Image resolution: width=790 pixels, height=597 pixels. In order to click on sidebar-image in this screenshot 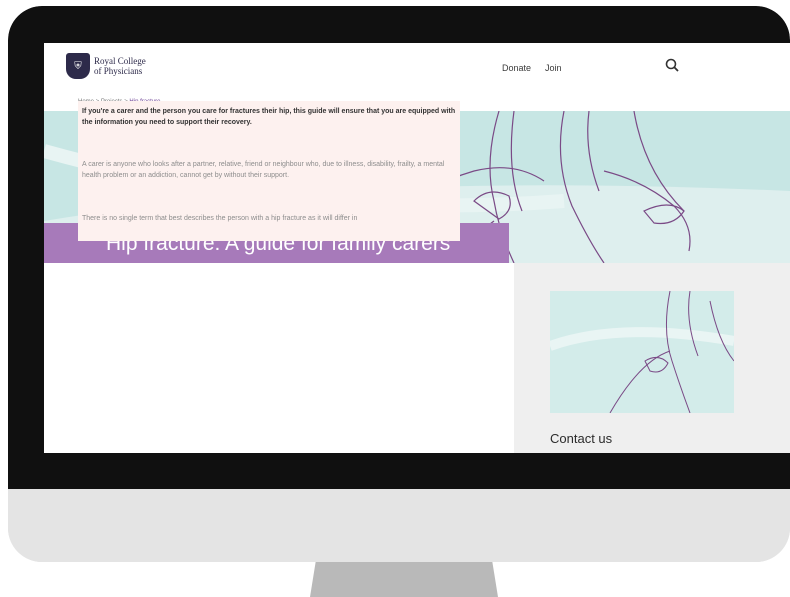, I will do `click(642, 352)`.